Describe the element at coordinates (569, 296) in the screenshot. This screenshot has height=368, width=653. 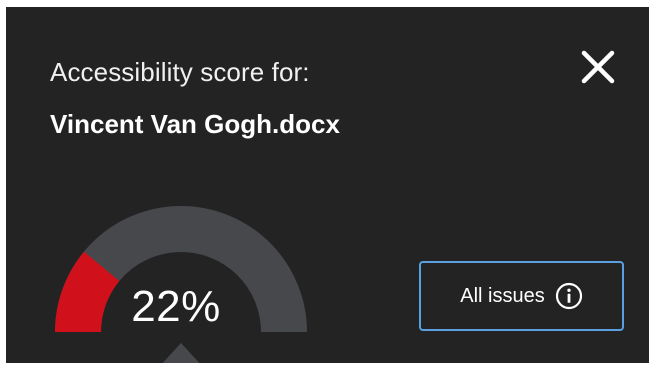
I see `info-icon` at that location.